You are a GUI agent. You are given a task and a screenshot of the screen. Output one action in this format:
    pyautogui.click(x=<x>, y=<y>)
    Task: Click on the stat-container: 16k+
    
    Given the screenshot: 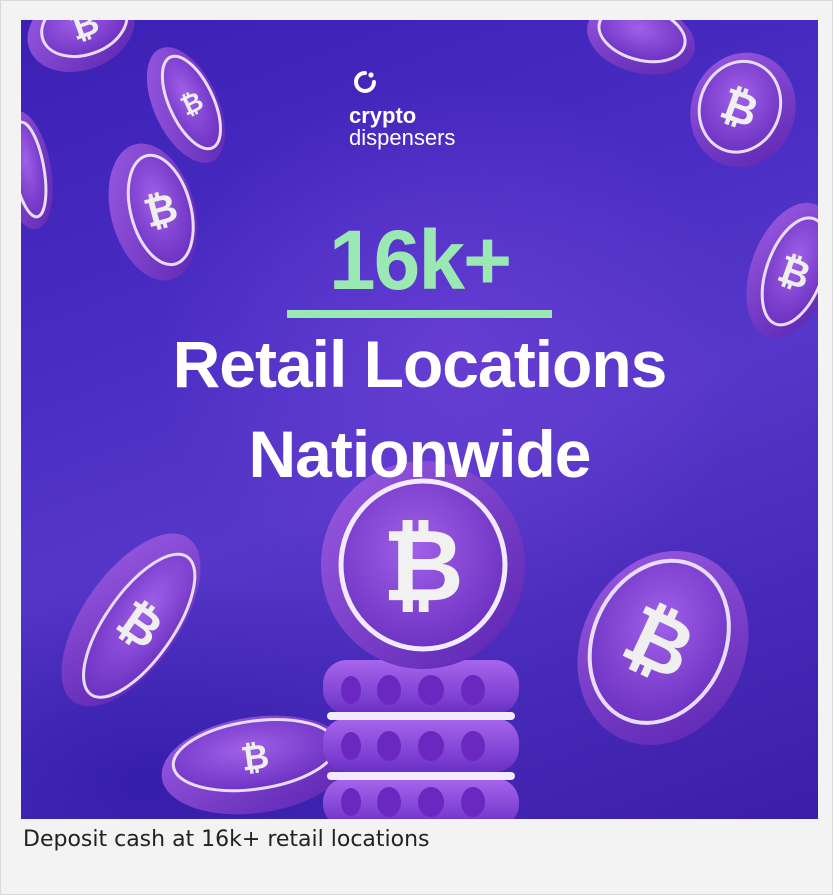 What is the action you would take?
    pyautogui.click(x=419, y=260)
    